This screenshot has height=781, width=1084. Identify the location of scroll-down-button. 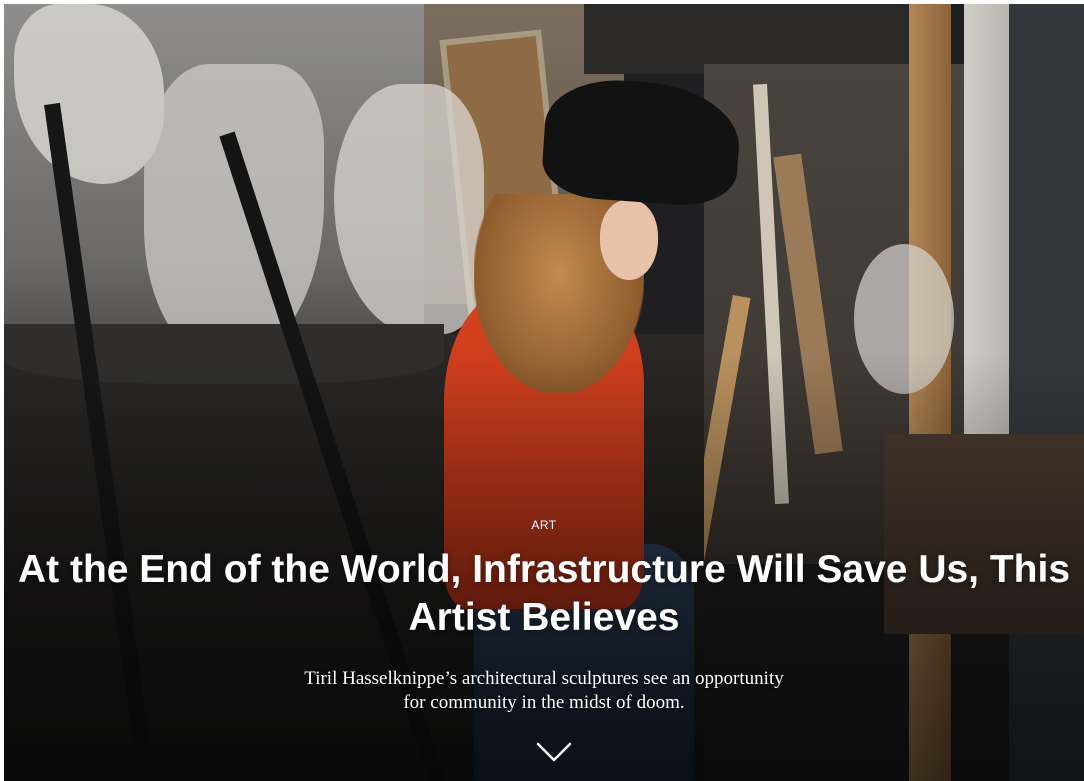
(554, 752).